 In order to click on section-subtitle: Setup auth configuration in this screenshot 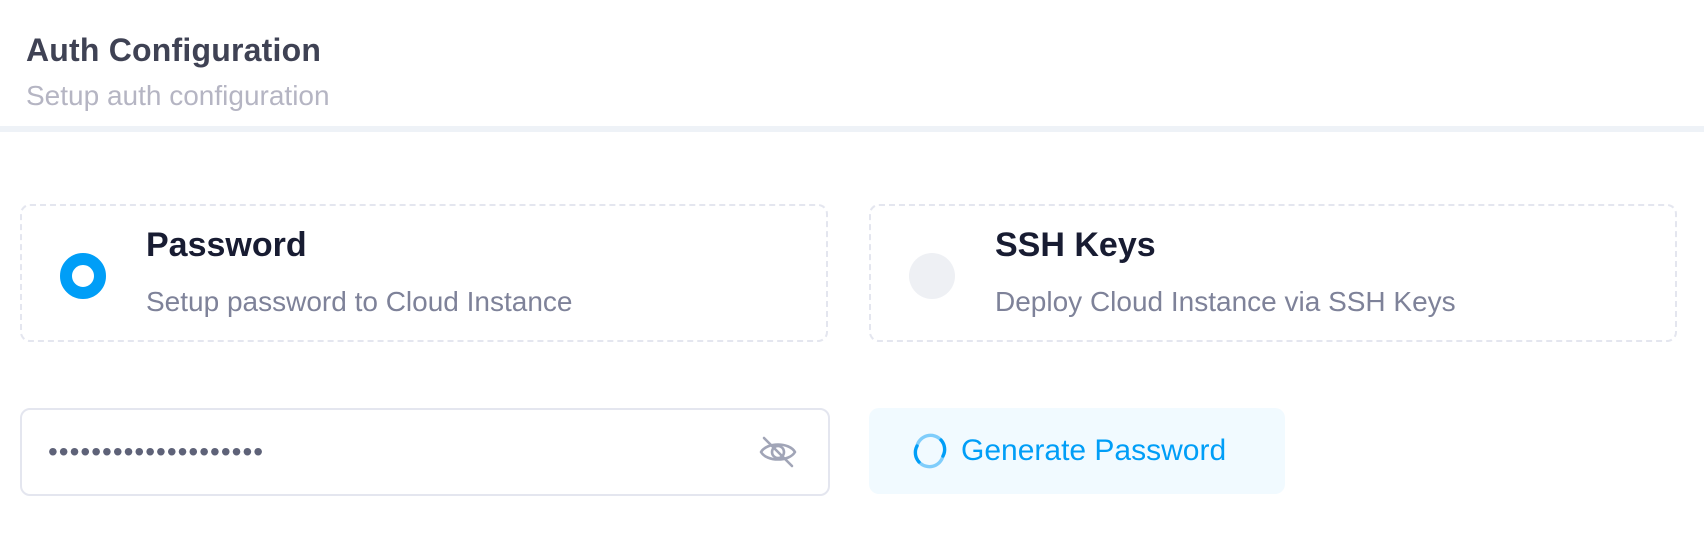, I will do `click(178, 95)`.